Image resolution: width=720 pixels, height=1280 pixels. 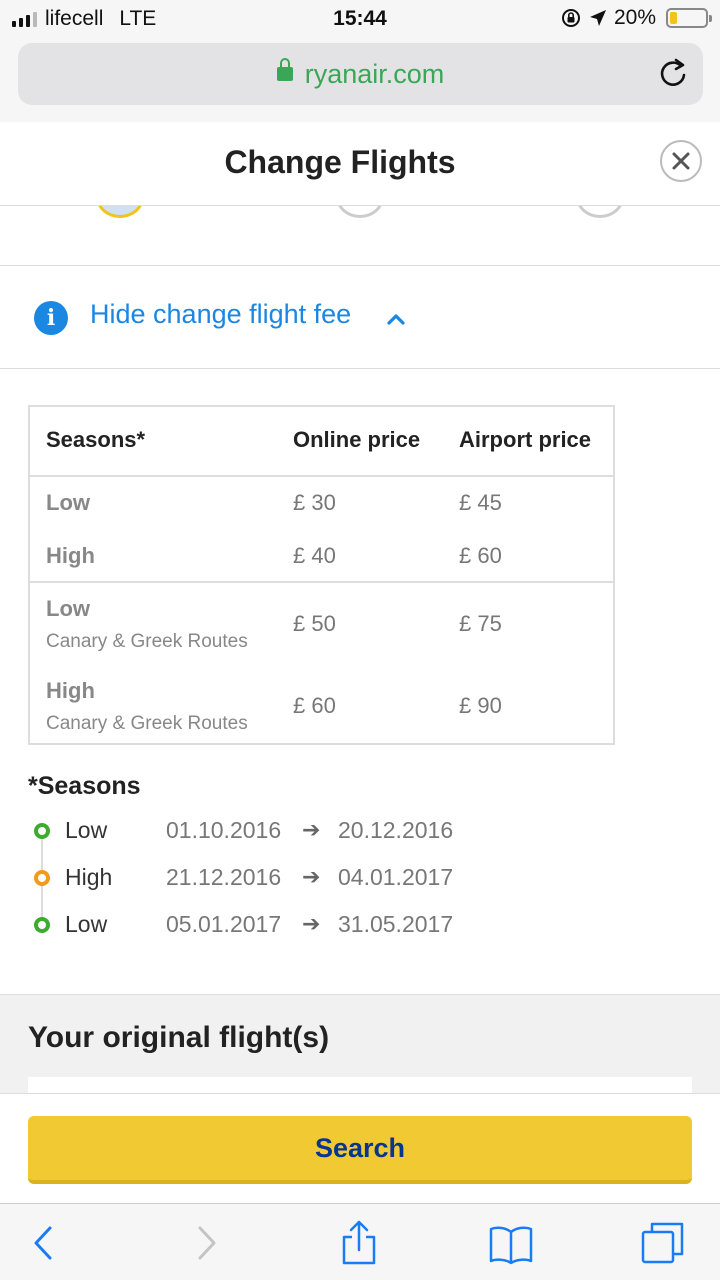 I want to click on airport-price-cell: £ 90, so click(x=480, y=705).